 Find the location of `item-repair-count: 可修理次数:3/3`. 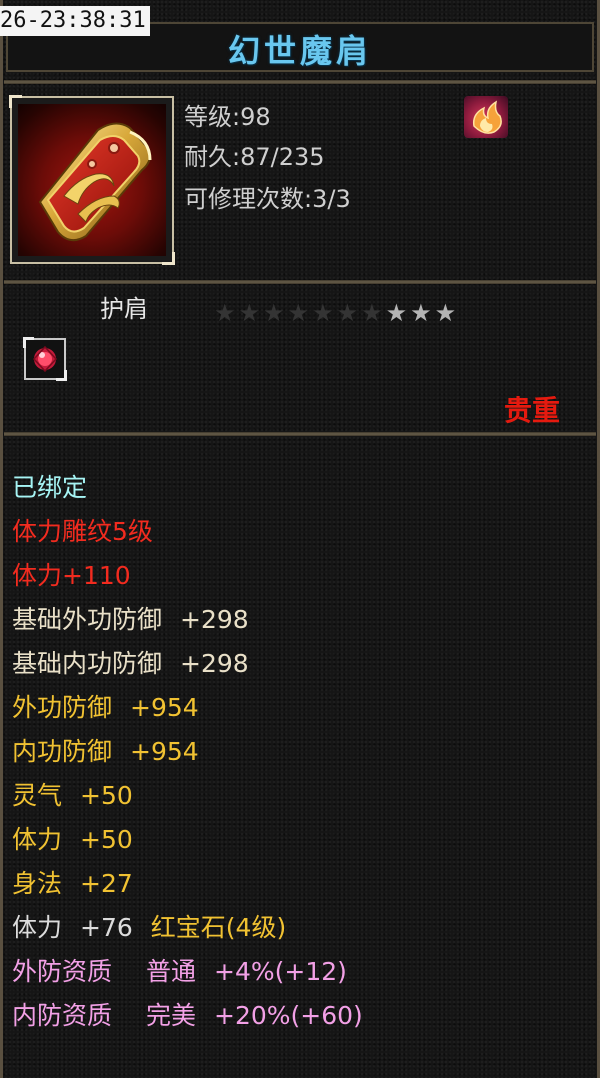

item-repair-count: 可修理次数:3/3 is located at coordinates (267, 199).